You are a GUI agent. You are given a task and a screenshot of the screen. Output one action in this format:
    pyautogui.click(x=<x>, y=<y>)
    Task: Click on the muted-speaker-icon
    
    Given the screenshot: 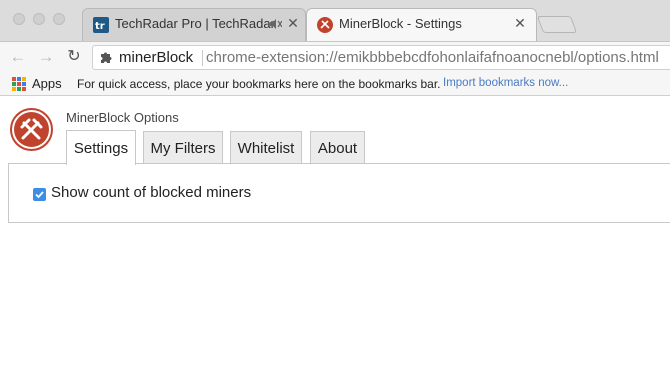 What is the action you would take?
    pyautogui.click(x=275, y=24)
    